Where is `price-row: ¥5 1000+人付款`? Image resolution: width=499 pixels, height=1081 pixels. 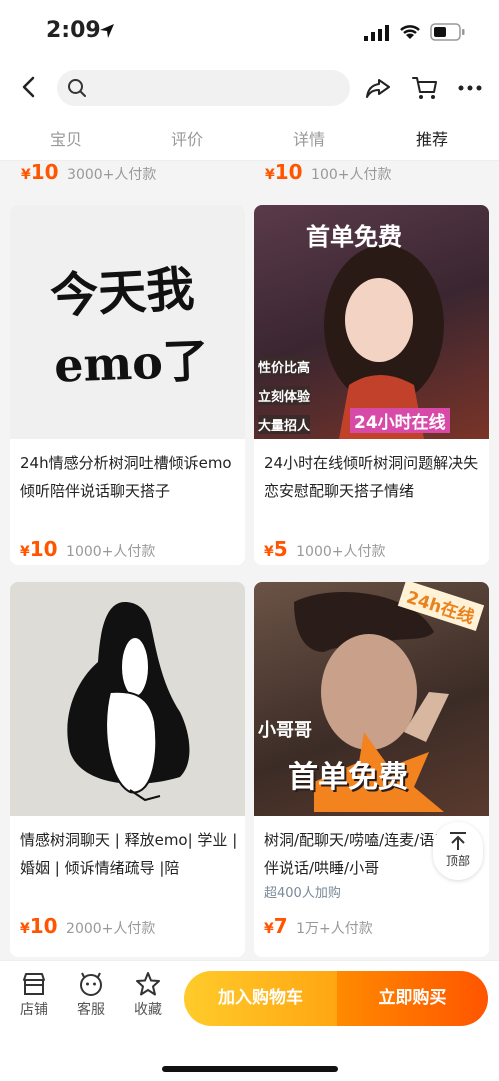
price-row: ¥5 1000+人付款 is located at coordinates (324, 549).